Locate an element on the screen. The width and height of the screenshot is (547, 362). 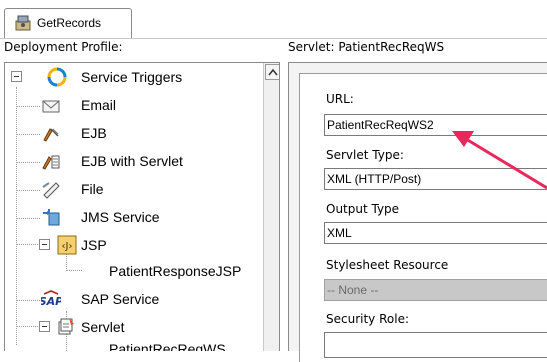
tree-item-ejb: EJB is located at coordinates (94, 133).